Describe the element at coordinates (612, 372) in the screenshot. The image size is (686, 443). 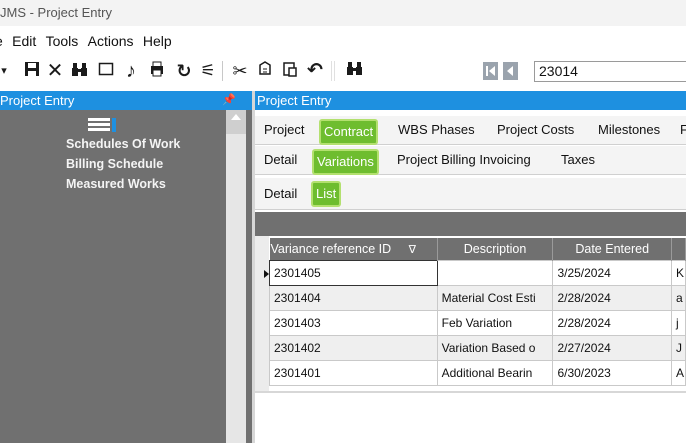
I see `cell-date-entered: 6/30/2023` at that location.